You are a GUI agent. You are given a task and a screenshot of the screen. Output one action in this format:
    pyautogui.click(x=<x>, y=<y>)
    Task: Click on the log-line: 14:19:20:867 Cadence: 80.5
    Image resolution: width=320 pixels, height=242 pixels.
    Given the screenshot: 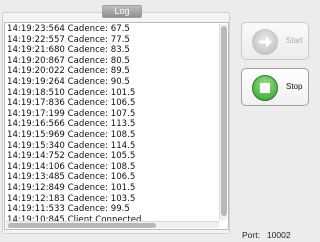 What is the action you would take?
    pyautogui.click(x=68, y=60)
    